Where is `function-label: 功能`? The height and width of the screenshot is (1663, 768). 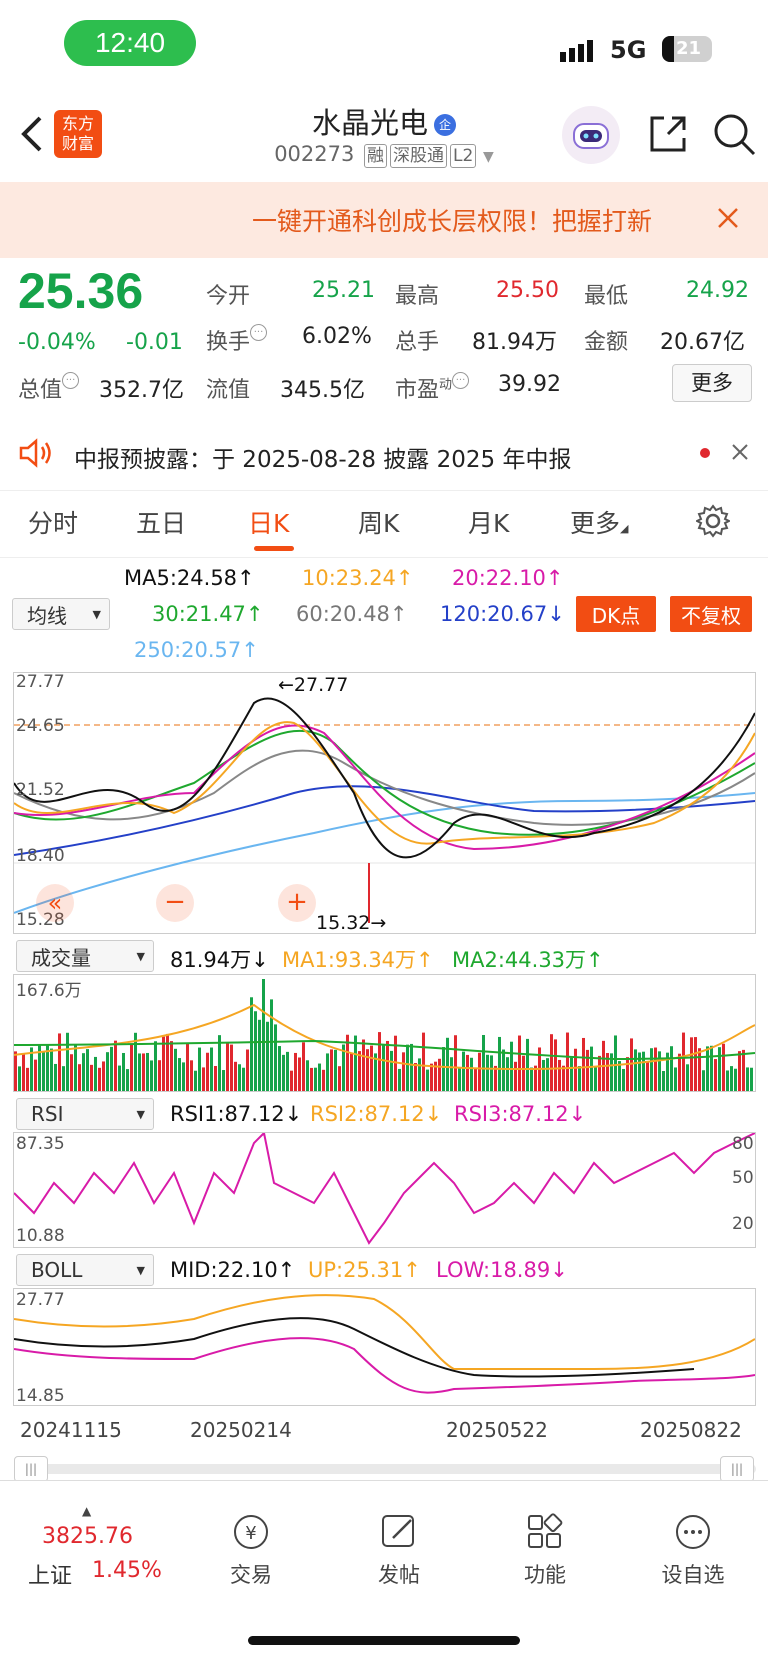
function-label: 功能 is located at coordinates (545, 1575).